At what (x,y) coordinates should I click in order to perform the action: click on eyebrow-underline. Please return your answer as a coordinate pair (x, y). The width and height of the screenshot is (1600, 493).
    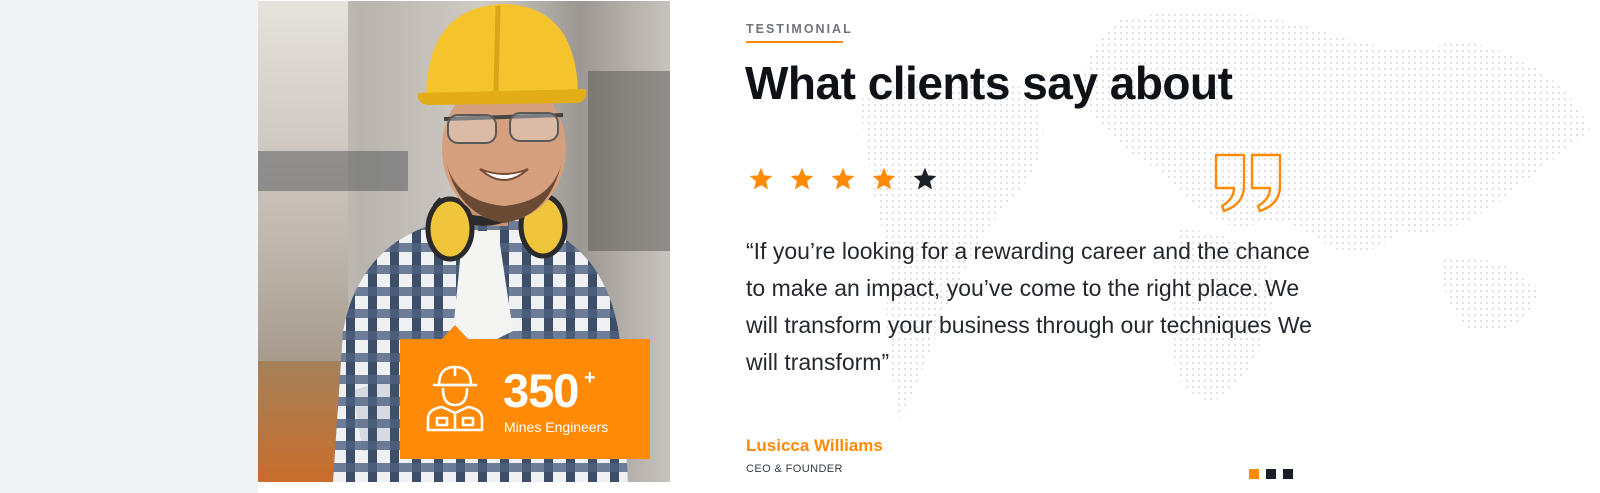
    Looking at the image, I should click on (794, 42).